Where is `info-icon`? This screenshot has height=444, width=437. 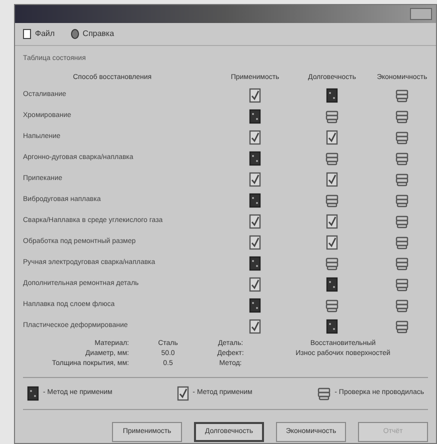 info-icon is located at coordinates (74, 34).